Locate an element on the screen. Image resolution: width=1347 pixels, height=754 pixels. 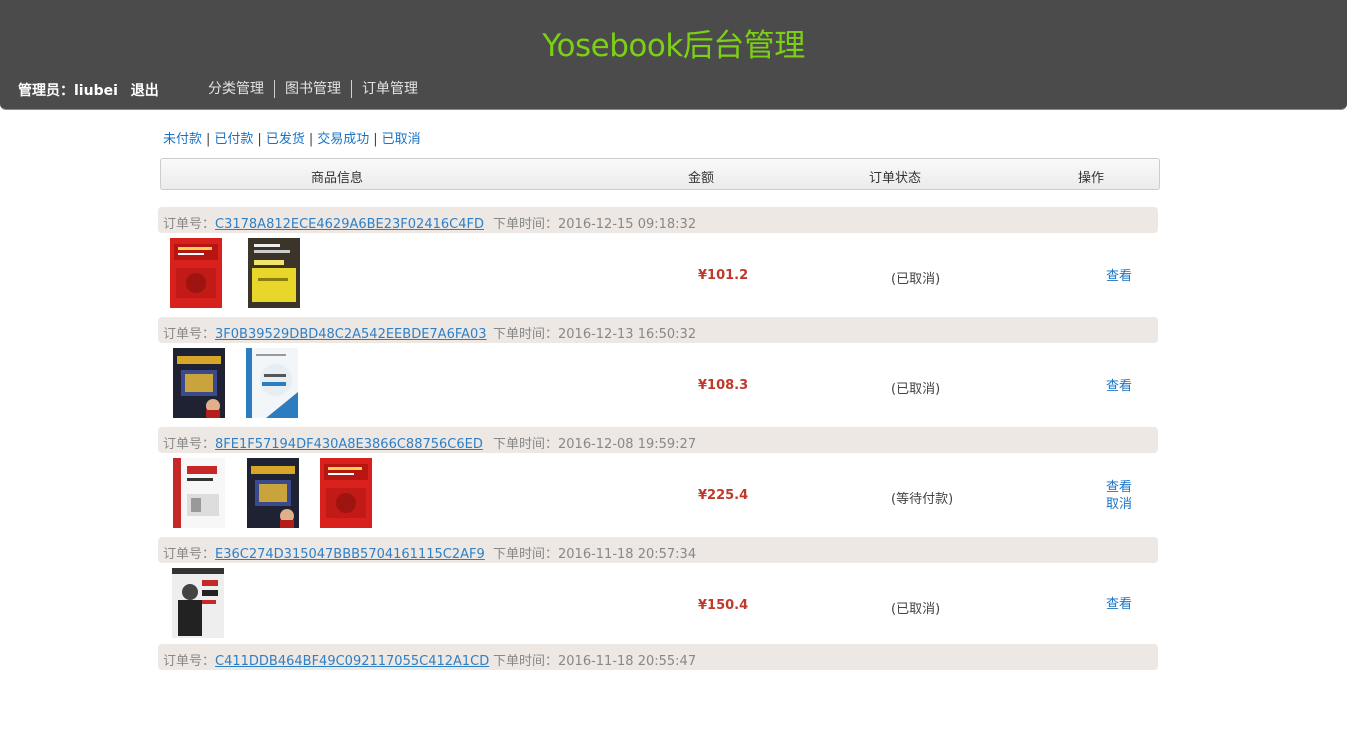
order-number: 订单号：3F0B39529DBD48C2A542EEBDE7A6FA03 is located at coordinates (325, 334).